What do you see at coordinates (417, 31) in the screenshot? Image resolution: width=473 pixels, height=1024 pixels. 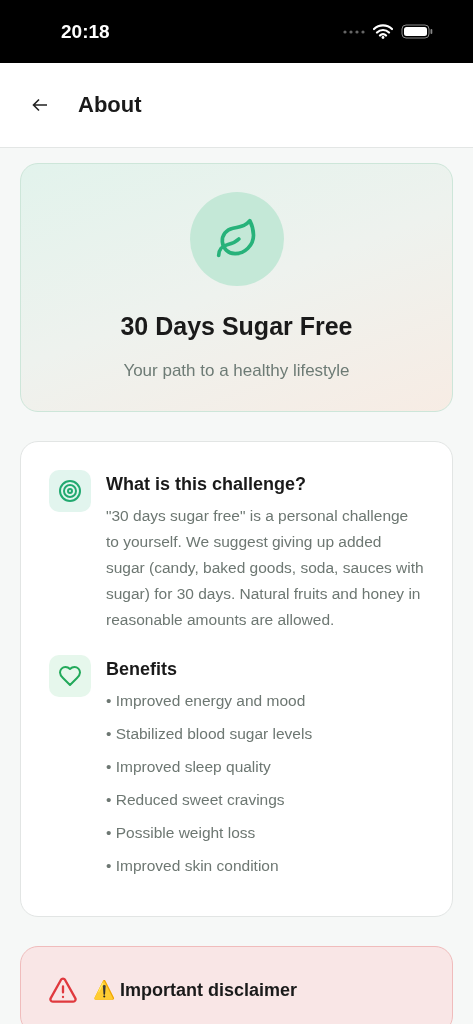 I see `battery-icon` at bounding box center [417, 31].